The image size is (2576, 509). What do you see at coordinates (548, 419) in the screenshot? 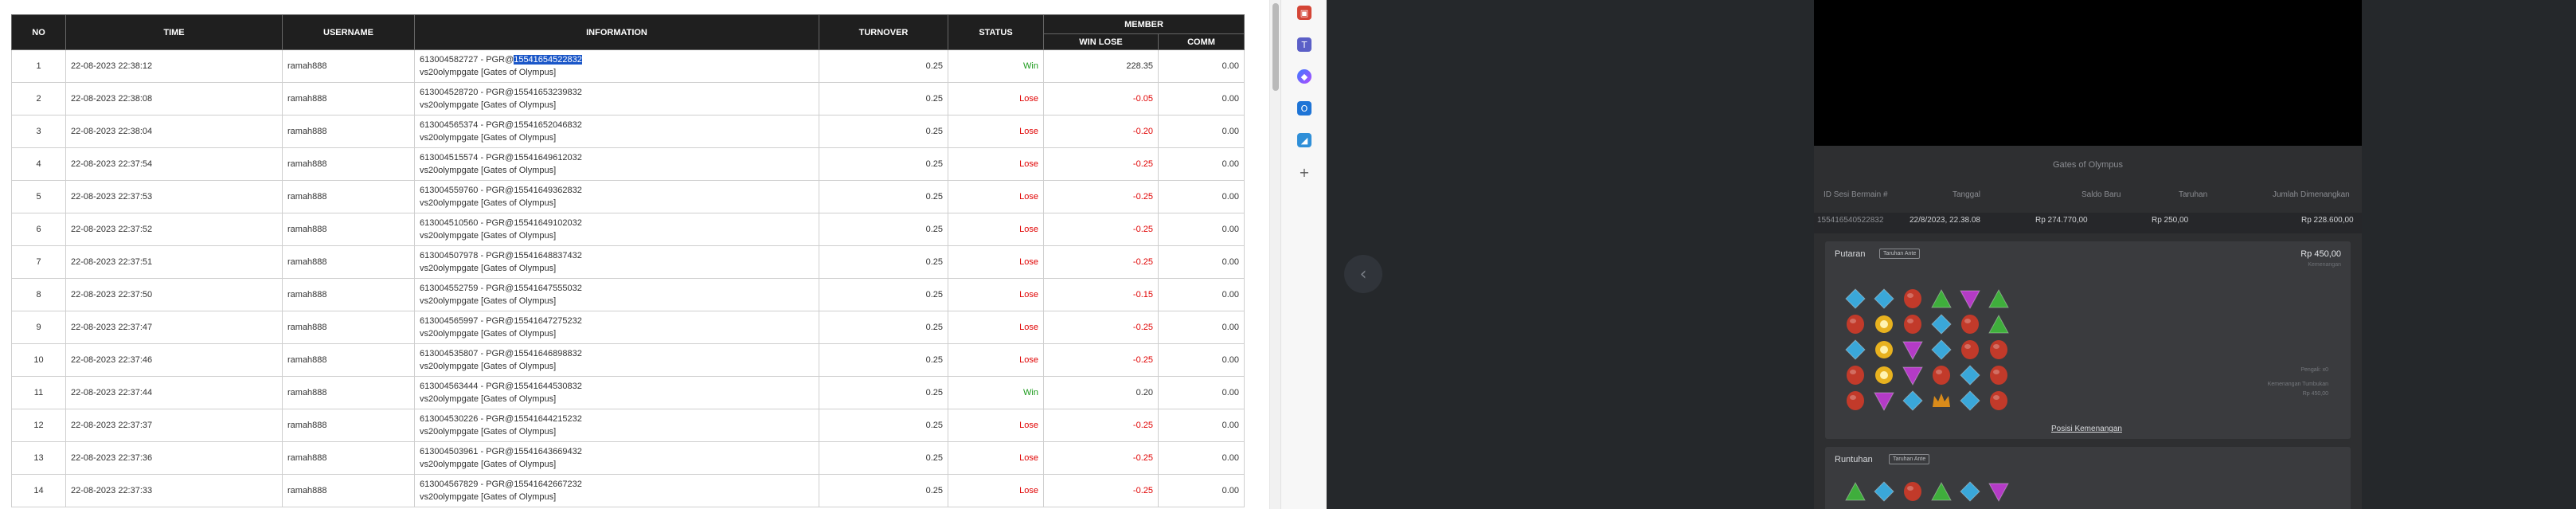
I see `info-code: 15541644215232` at bounding box center [548, 419].